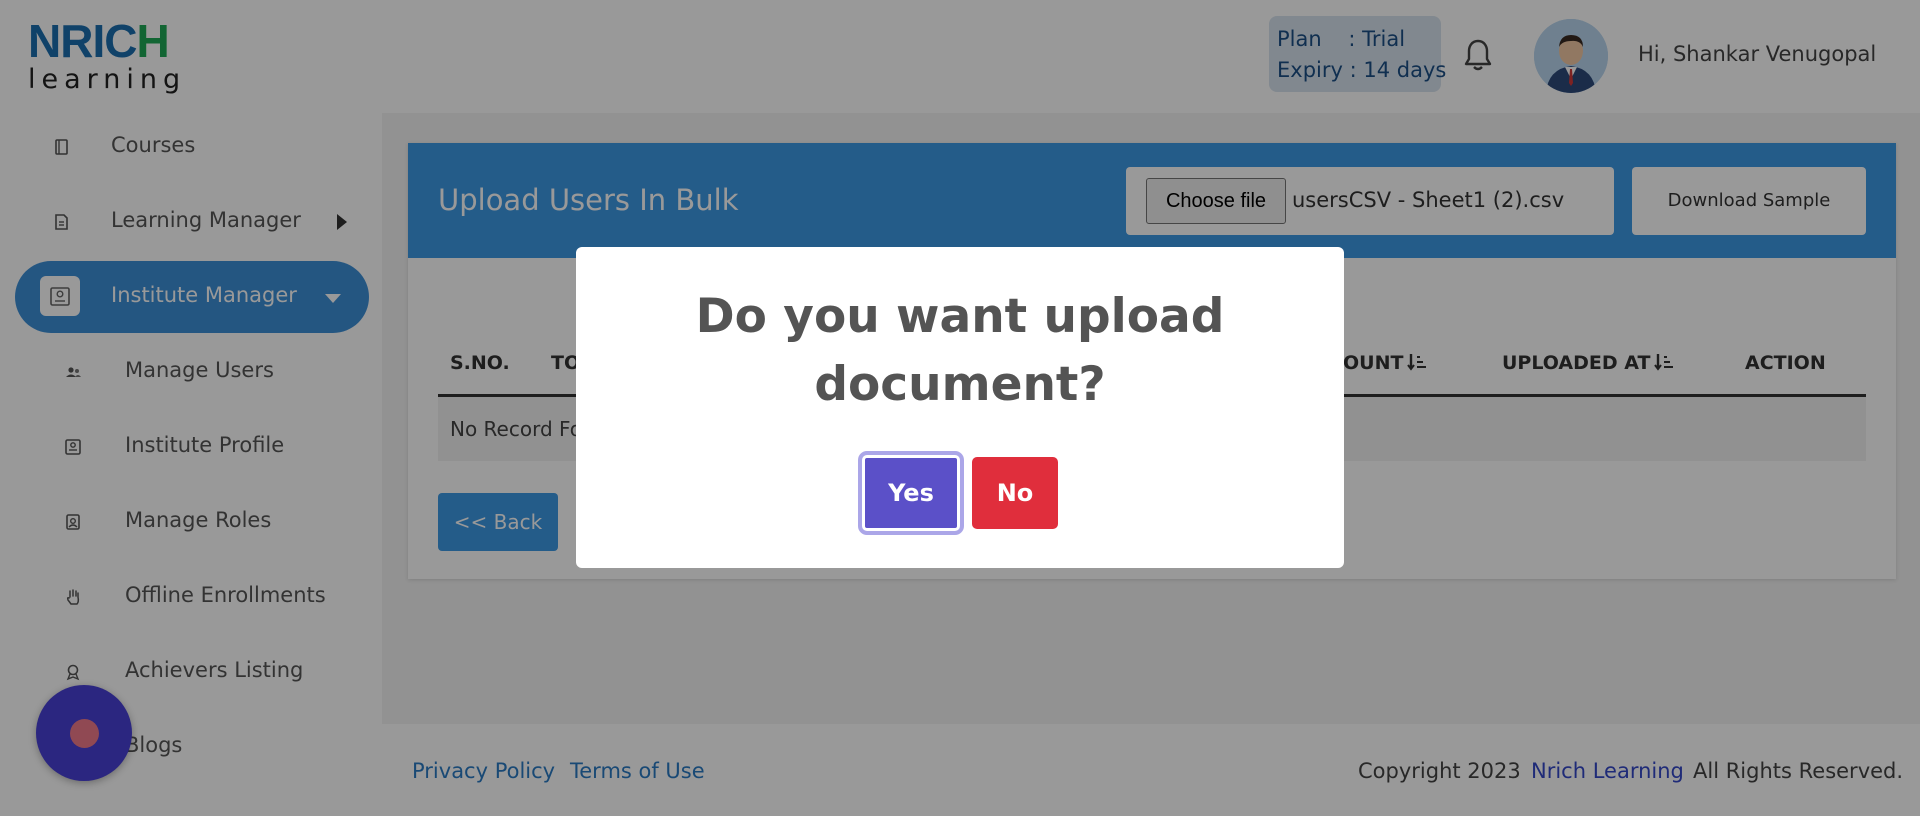  What do you see at coordinates (960, 350) in the screenshot?
I see `dialog-title: Do you want upload document?` at bounding box center [960, 350].